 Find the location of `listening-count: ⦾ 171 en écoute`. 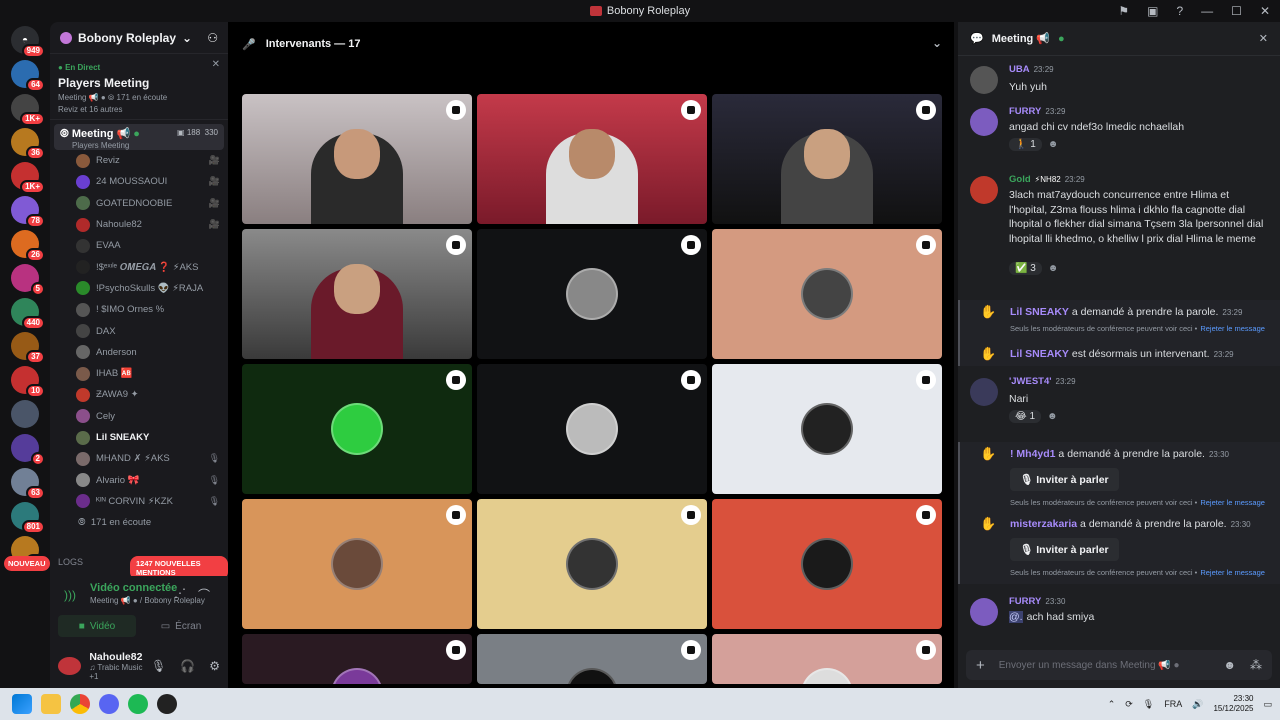

listening-count: ⦾ 171 en écoute is located at coordinates (139, 522).